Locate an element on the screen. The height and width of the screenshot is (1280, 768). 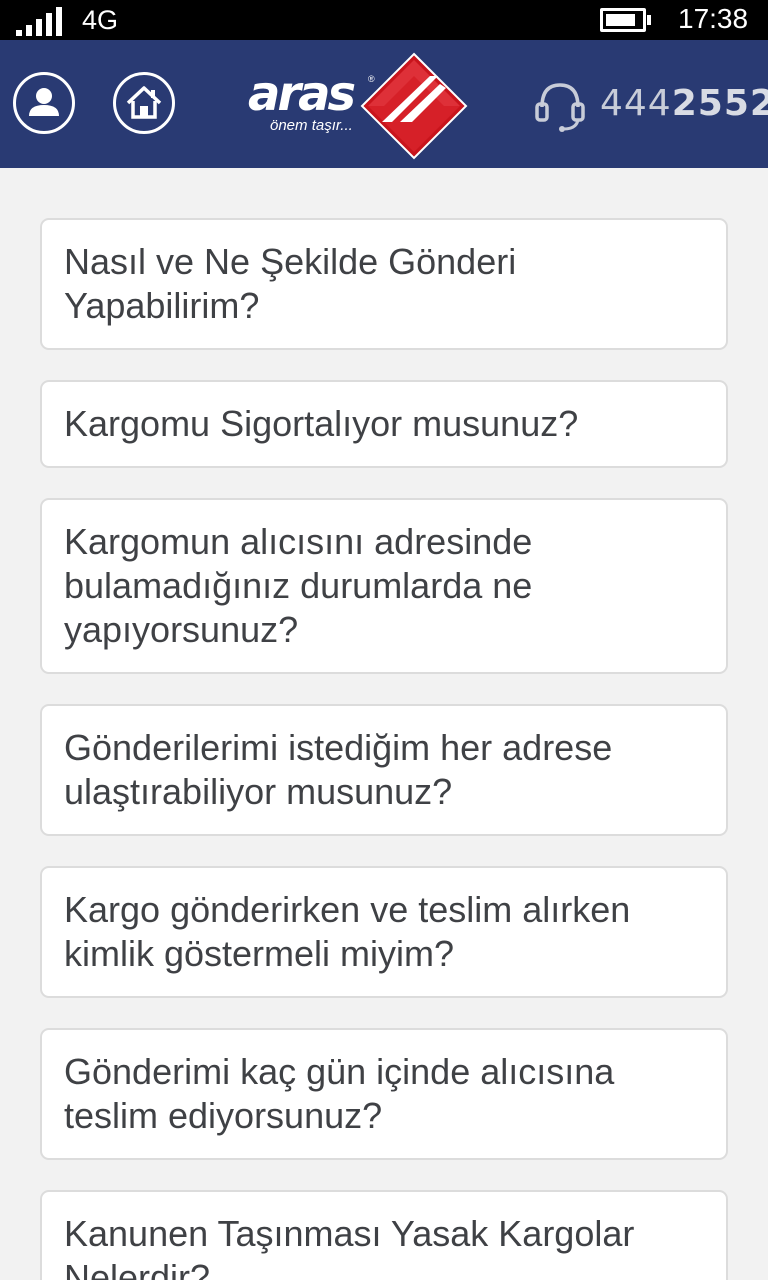
phone-prefix: 444 is located at coordinates (636, 103).